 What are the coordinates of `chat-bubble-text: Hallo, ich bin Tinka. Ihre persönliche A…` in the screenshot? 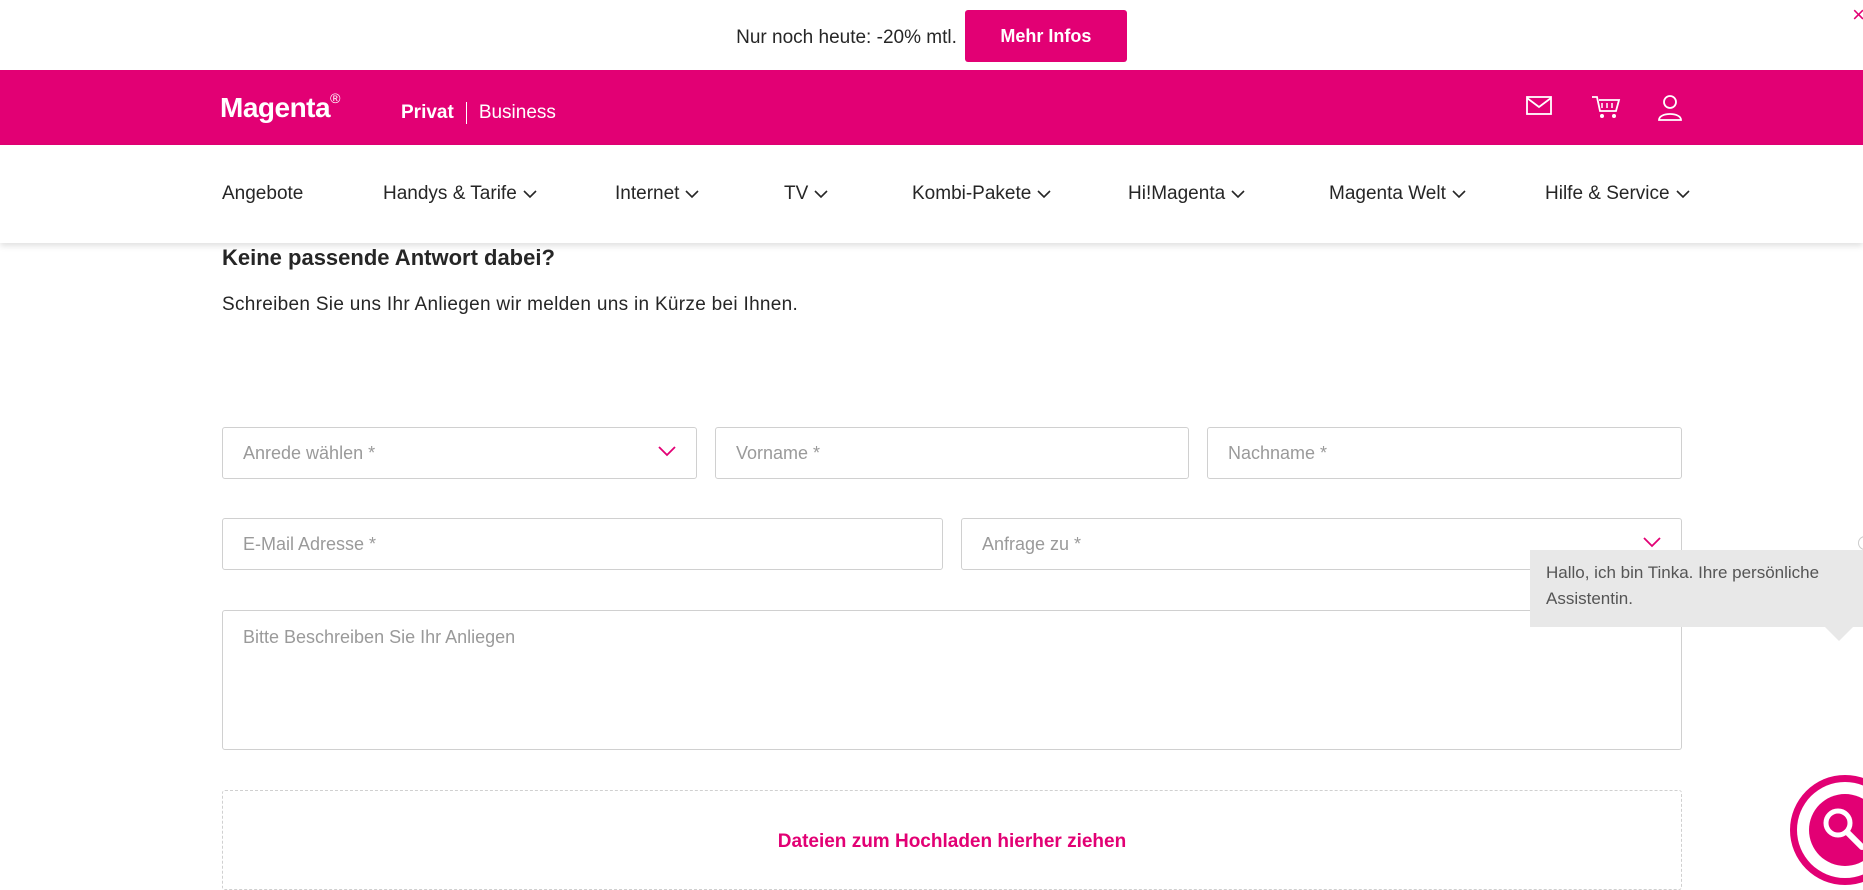 It's located at (1683, 585).